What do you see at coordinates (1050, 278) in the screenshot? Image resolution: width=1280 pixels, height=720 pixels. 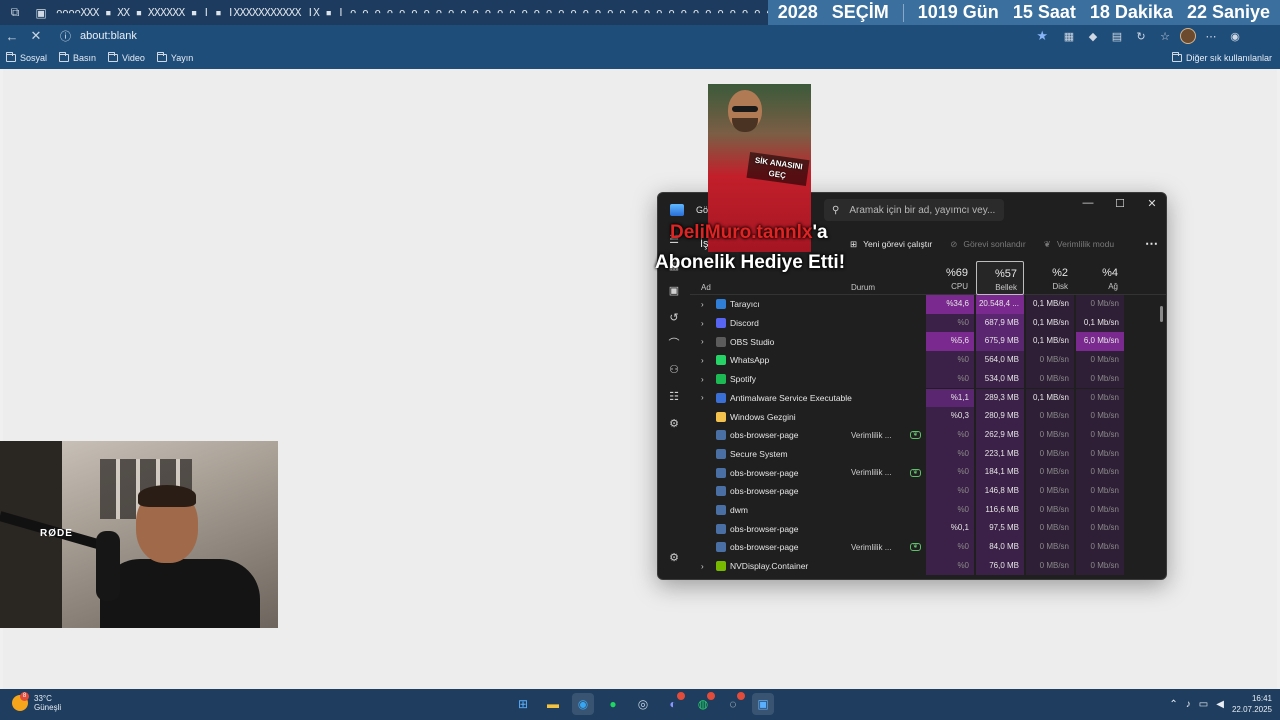 I see `column-disk: %2 Disk` at bounding box center [1050, 278].